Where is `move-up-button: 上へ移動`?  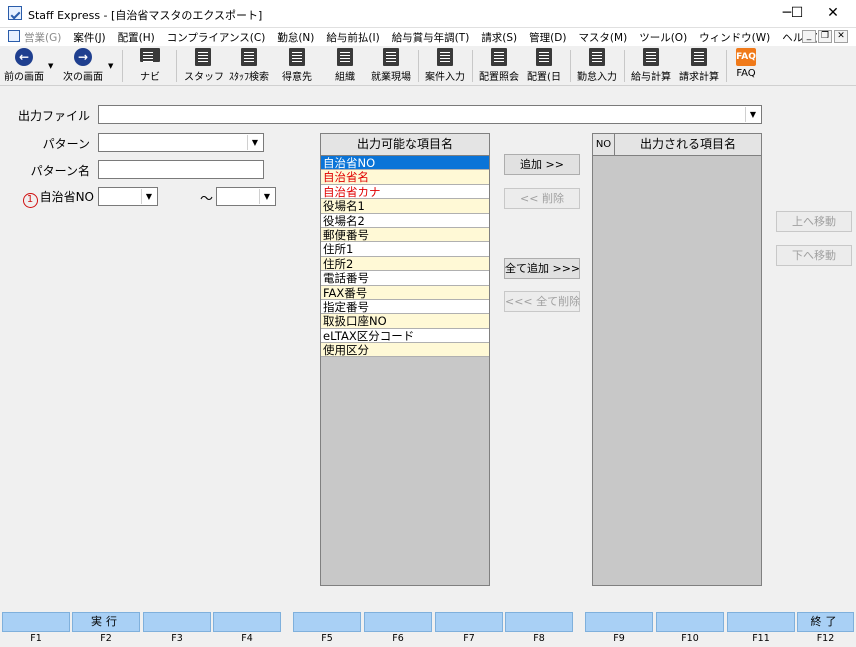 move-up-button: 上へ移動 is located at coordinates (814, 221).